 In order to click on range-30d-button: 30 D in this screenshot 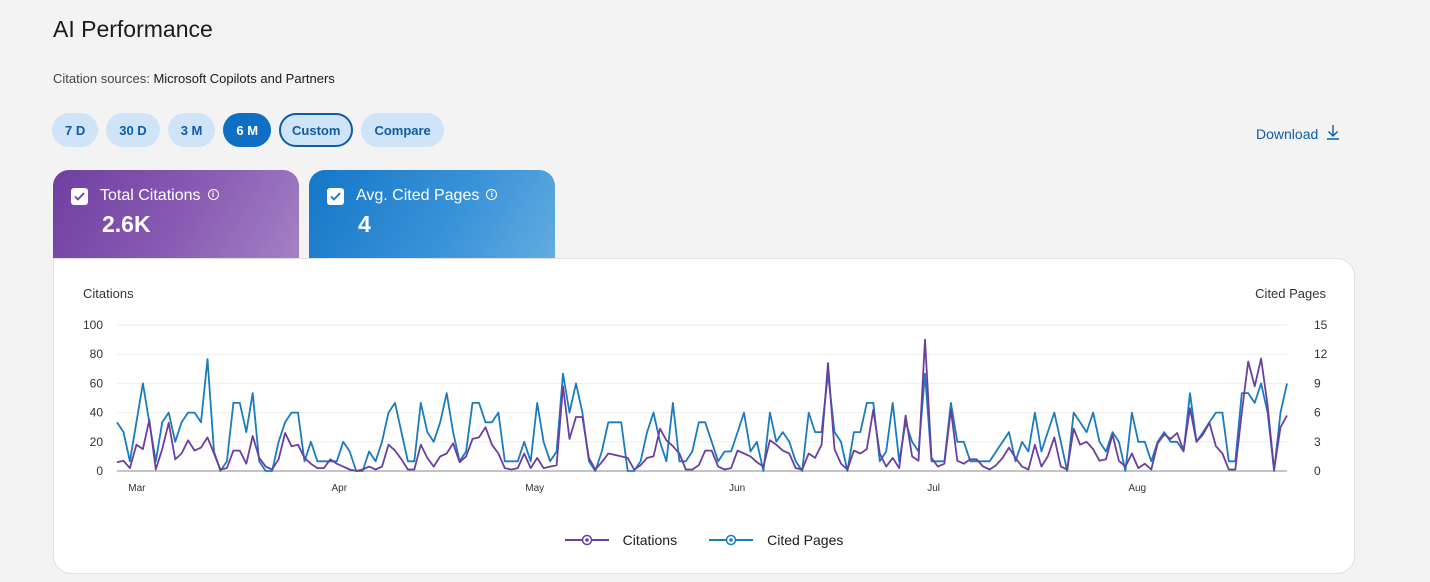, I will do `click(133, 130)`.